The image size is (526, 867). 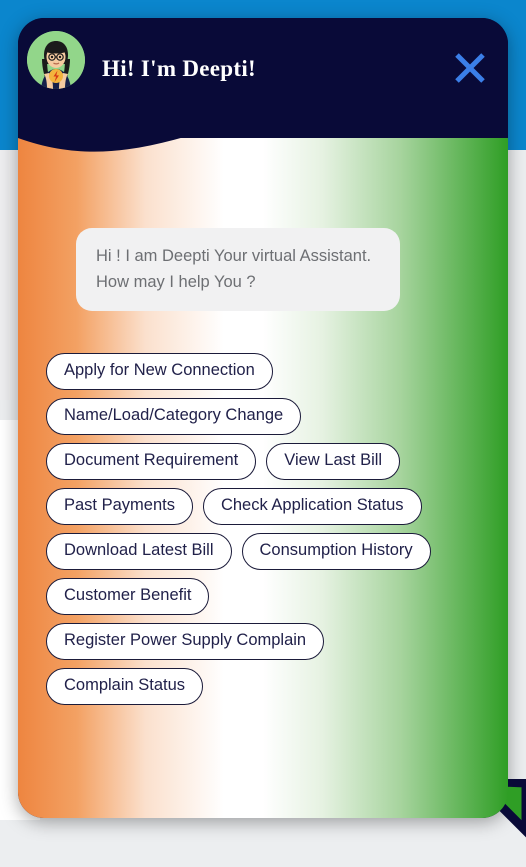 I want to click on quick-reply-chip: Customer Benefit, so click(x=128, y=596).